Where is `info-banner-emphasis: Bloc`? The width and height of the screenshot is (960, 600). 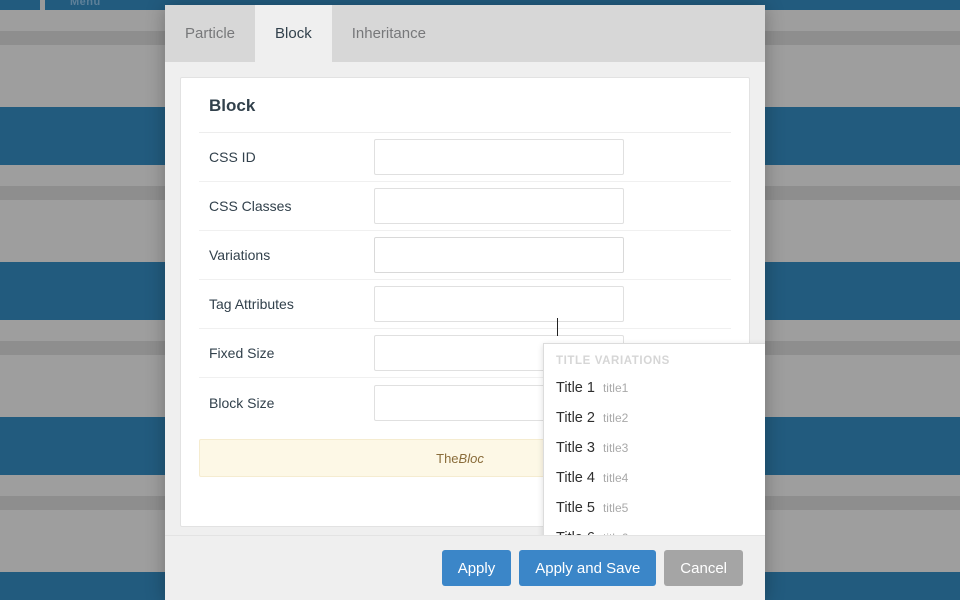 info-banner-emphasis: Bloc is located at coordinates (471, 458).